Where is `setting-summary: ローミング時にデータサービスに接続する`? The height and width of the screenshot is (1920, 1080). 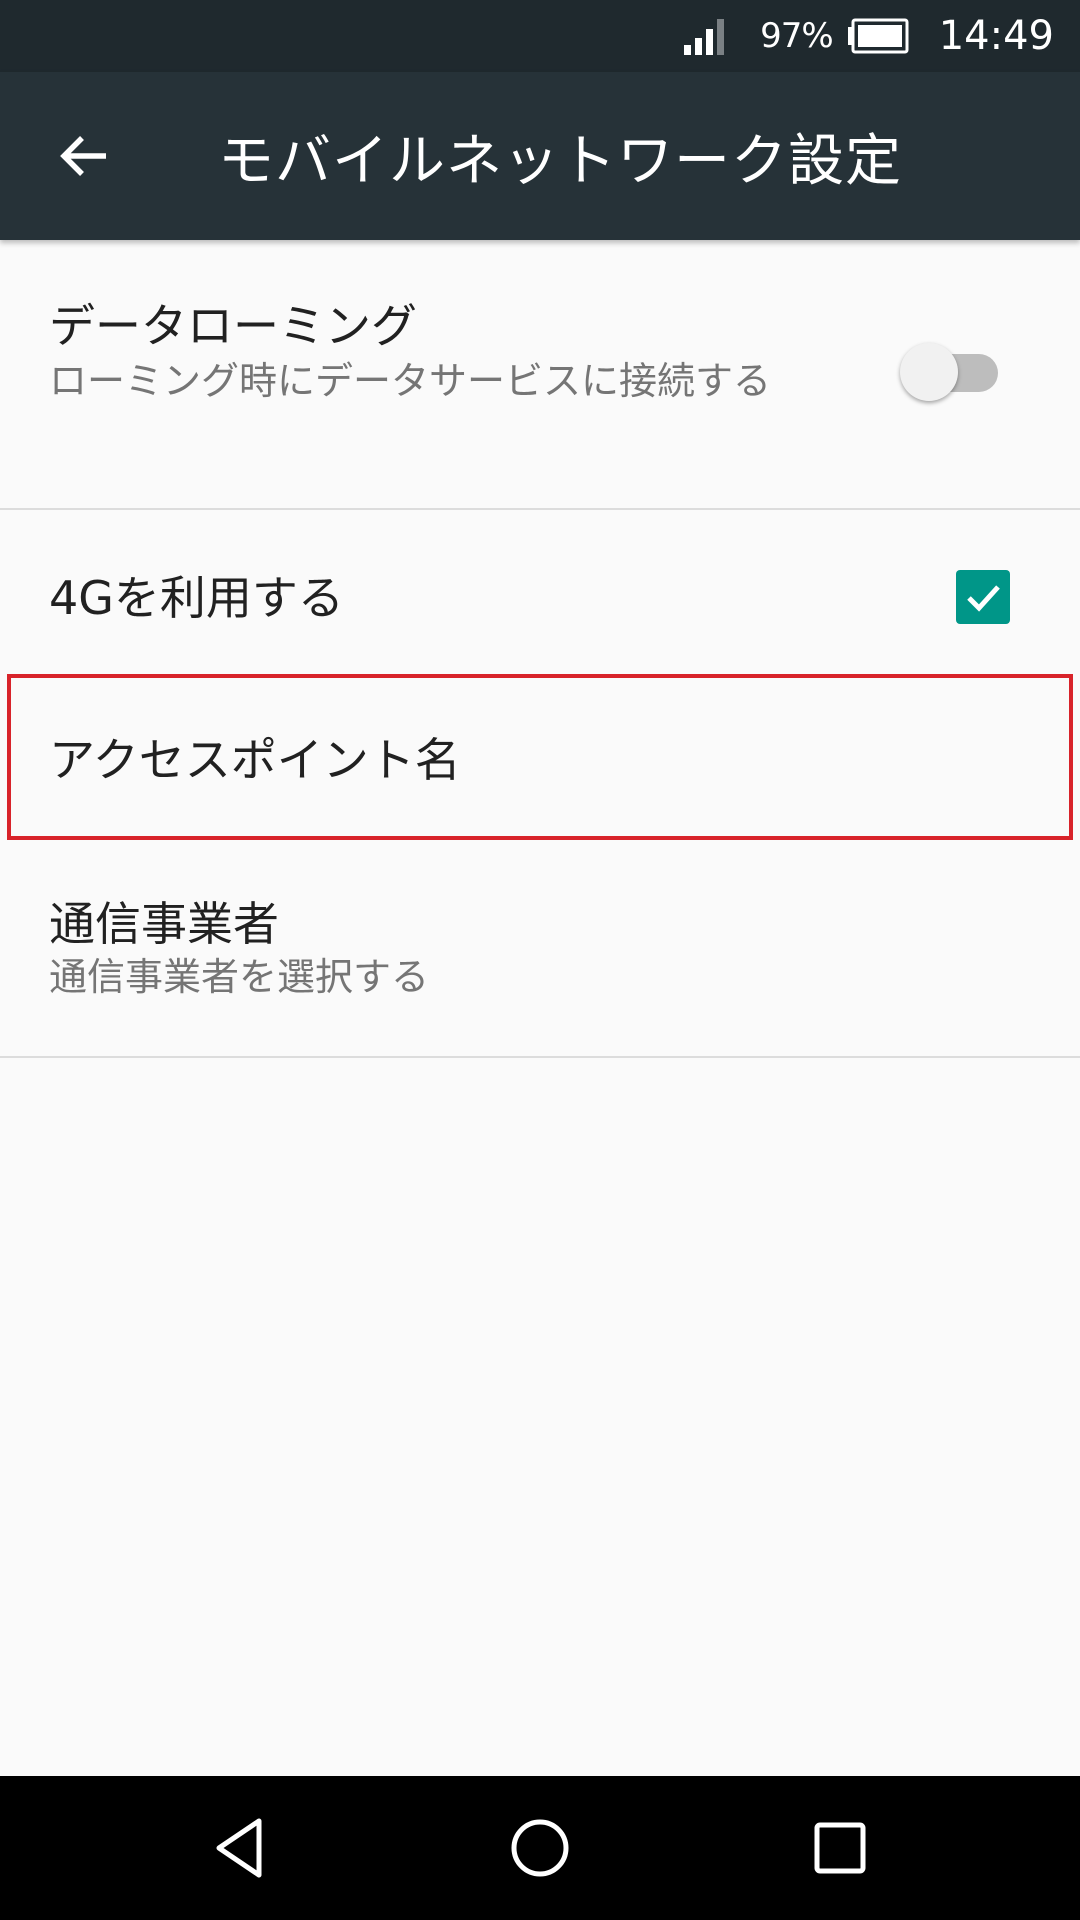
setting-summary: ローミング時にデータサービスに接続する is located at coordinates (410, 381).